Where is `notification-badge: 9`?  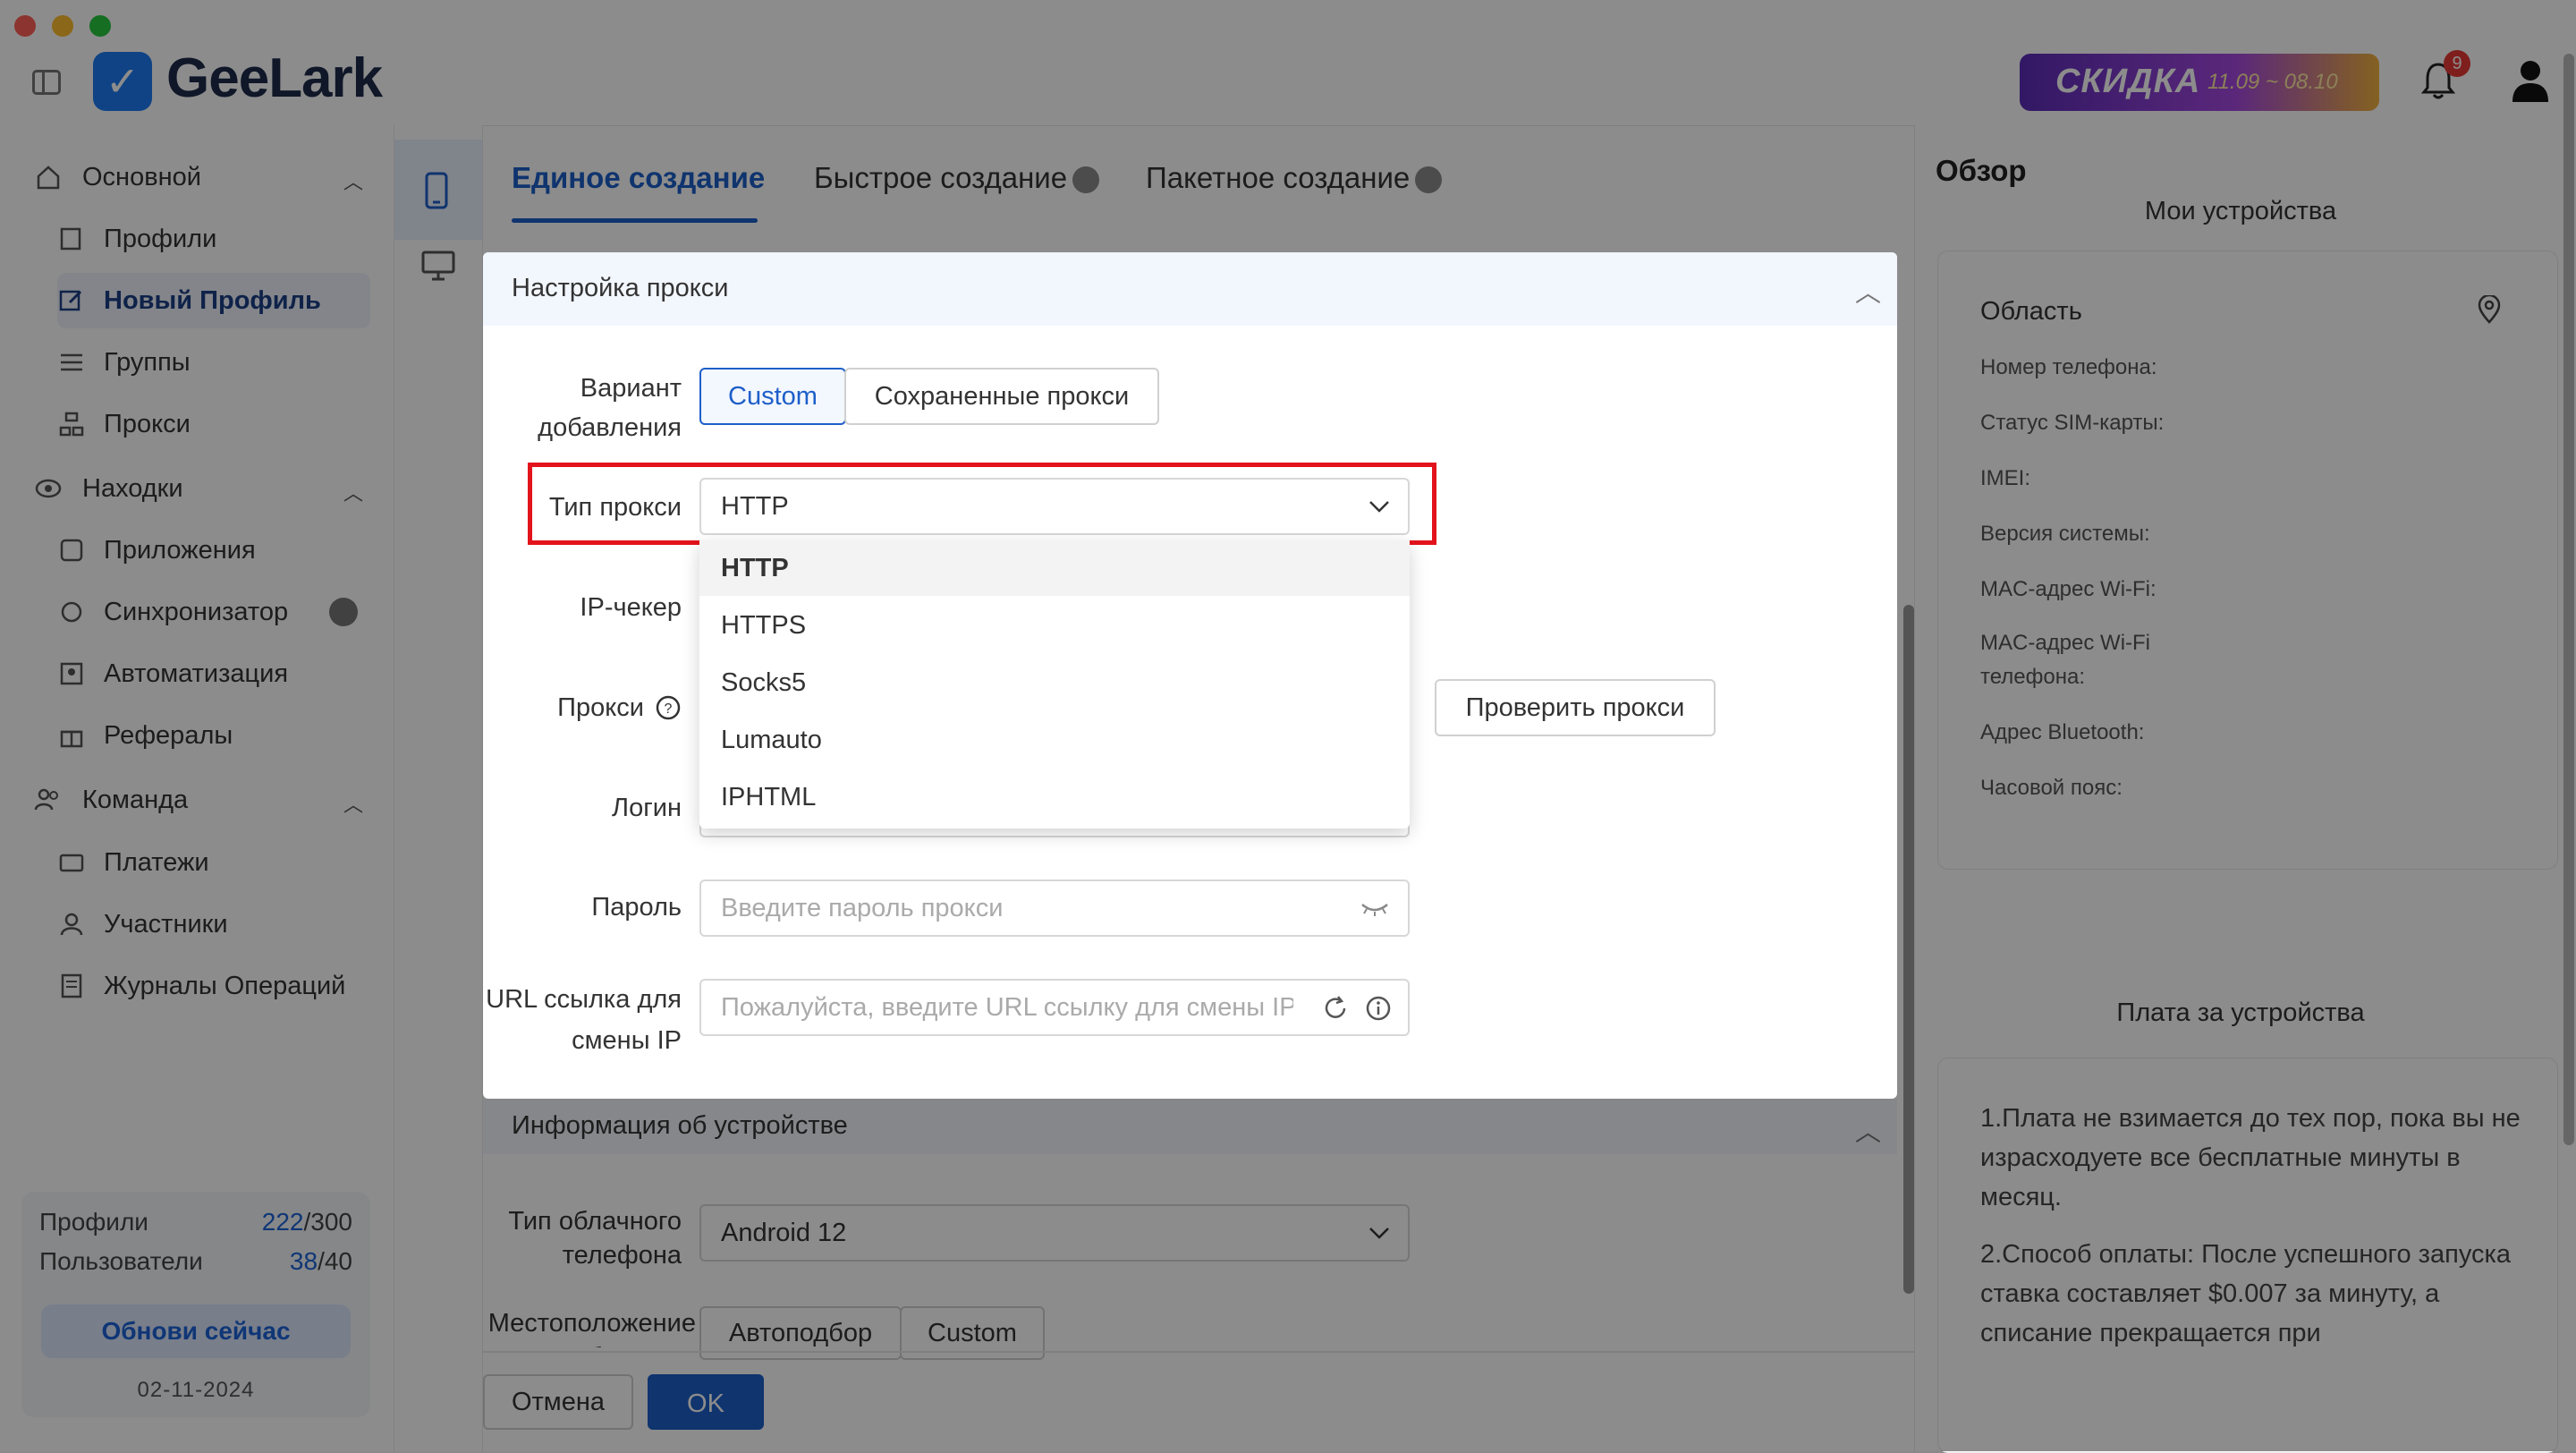 notification-badge: 9 is located at coordinates (2457, 63).